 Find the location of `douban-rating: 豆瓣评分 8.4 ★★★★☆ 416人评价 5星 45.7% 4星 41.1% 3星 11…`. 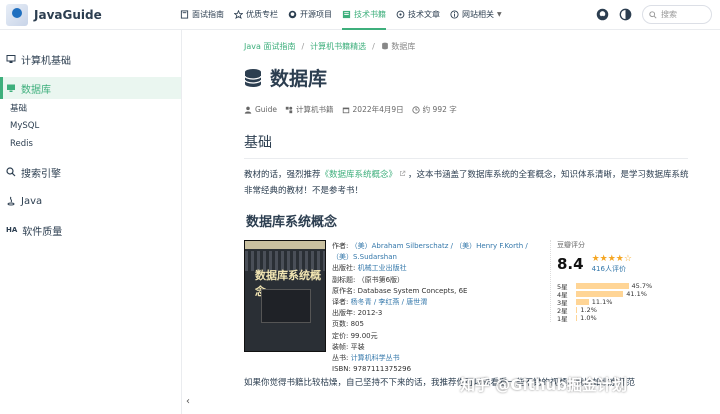

douban-rating: 豆瓣评分 8.4 ★★★★☆ 416人评价 5星 45.7% 4星 41.1% 3星 11… is located at coordinates (620, 281).